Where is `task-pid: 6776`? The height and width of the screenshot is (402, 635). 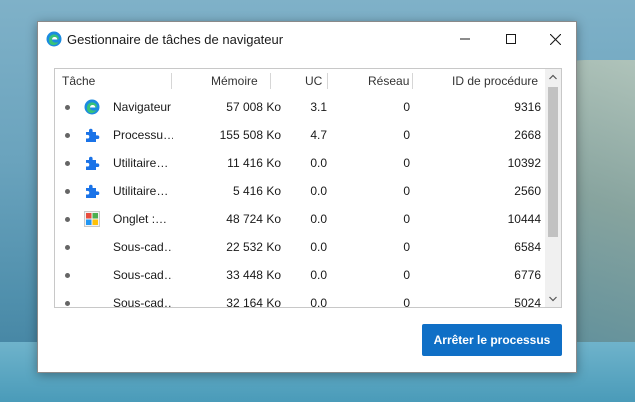
task-pid: 6776 is located at coordinates (527, 275).